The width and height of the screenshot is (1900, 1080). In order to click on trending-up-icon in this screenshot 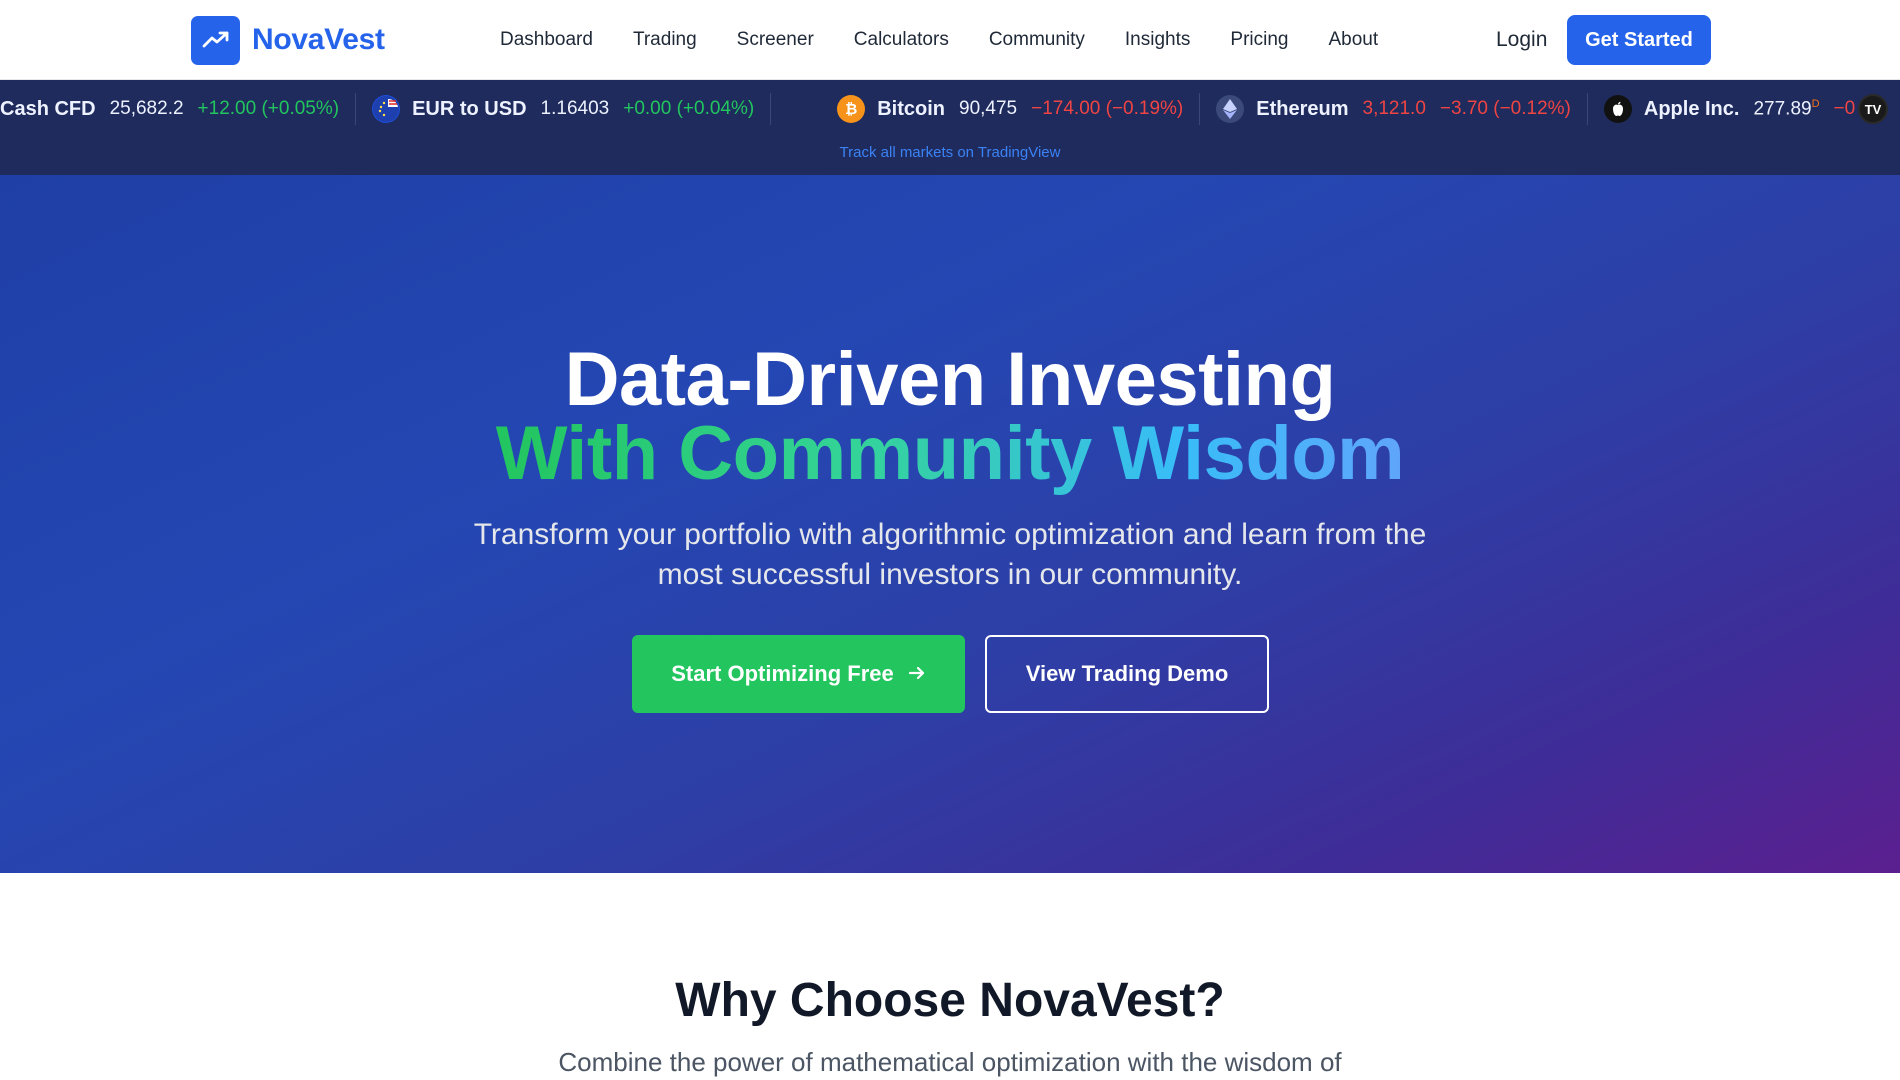, I will do `click(215, 40)`.